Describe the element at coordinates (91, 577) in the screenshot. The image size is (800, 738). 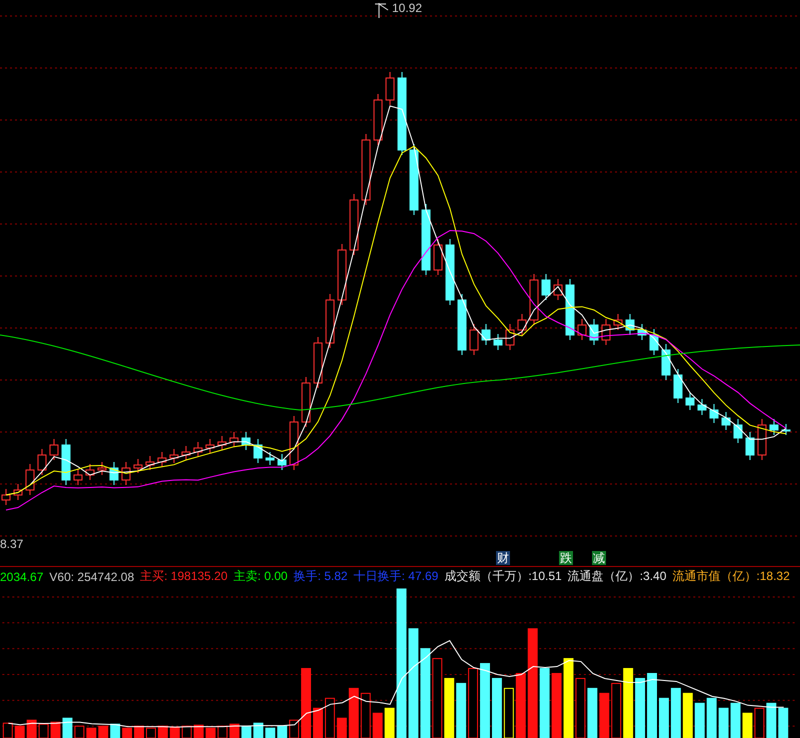
I see `indicator-value: V60: 254742.08` at that location.